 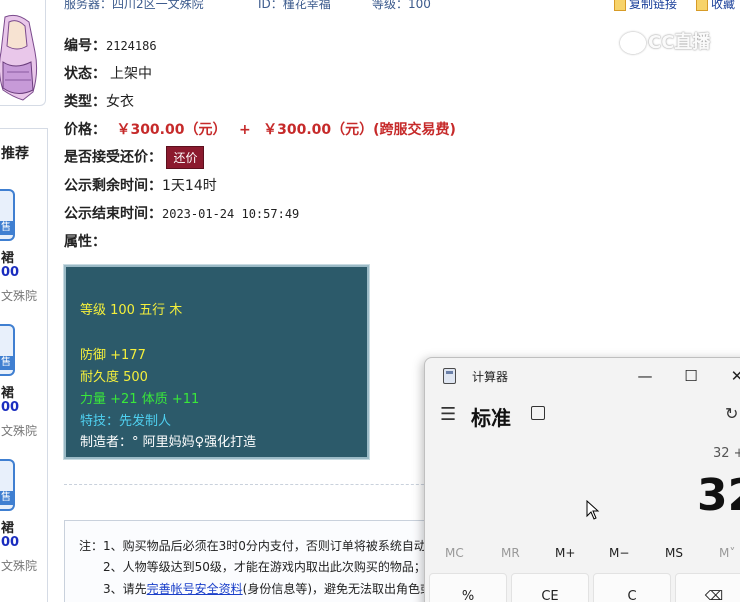 What do you see at coordinates (131, 74) in the screenshot?
I see `status-value: 上架中` at bounding box center [131, 74].